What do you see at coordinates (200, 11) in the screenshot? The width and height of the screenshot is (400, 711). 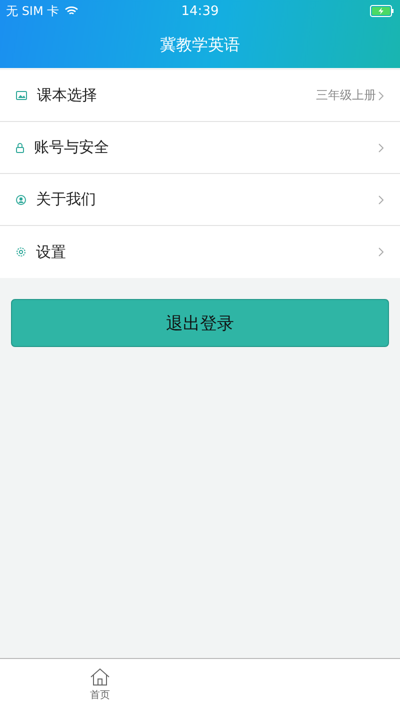 I see `status-time: 14:39` at bounding box center [200, 11].